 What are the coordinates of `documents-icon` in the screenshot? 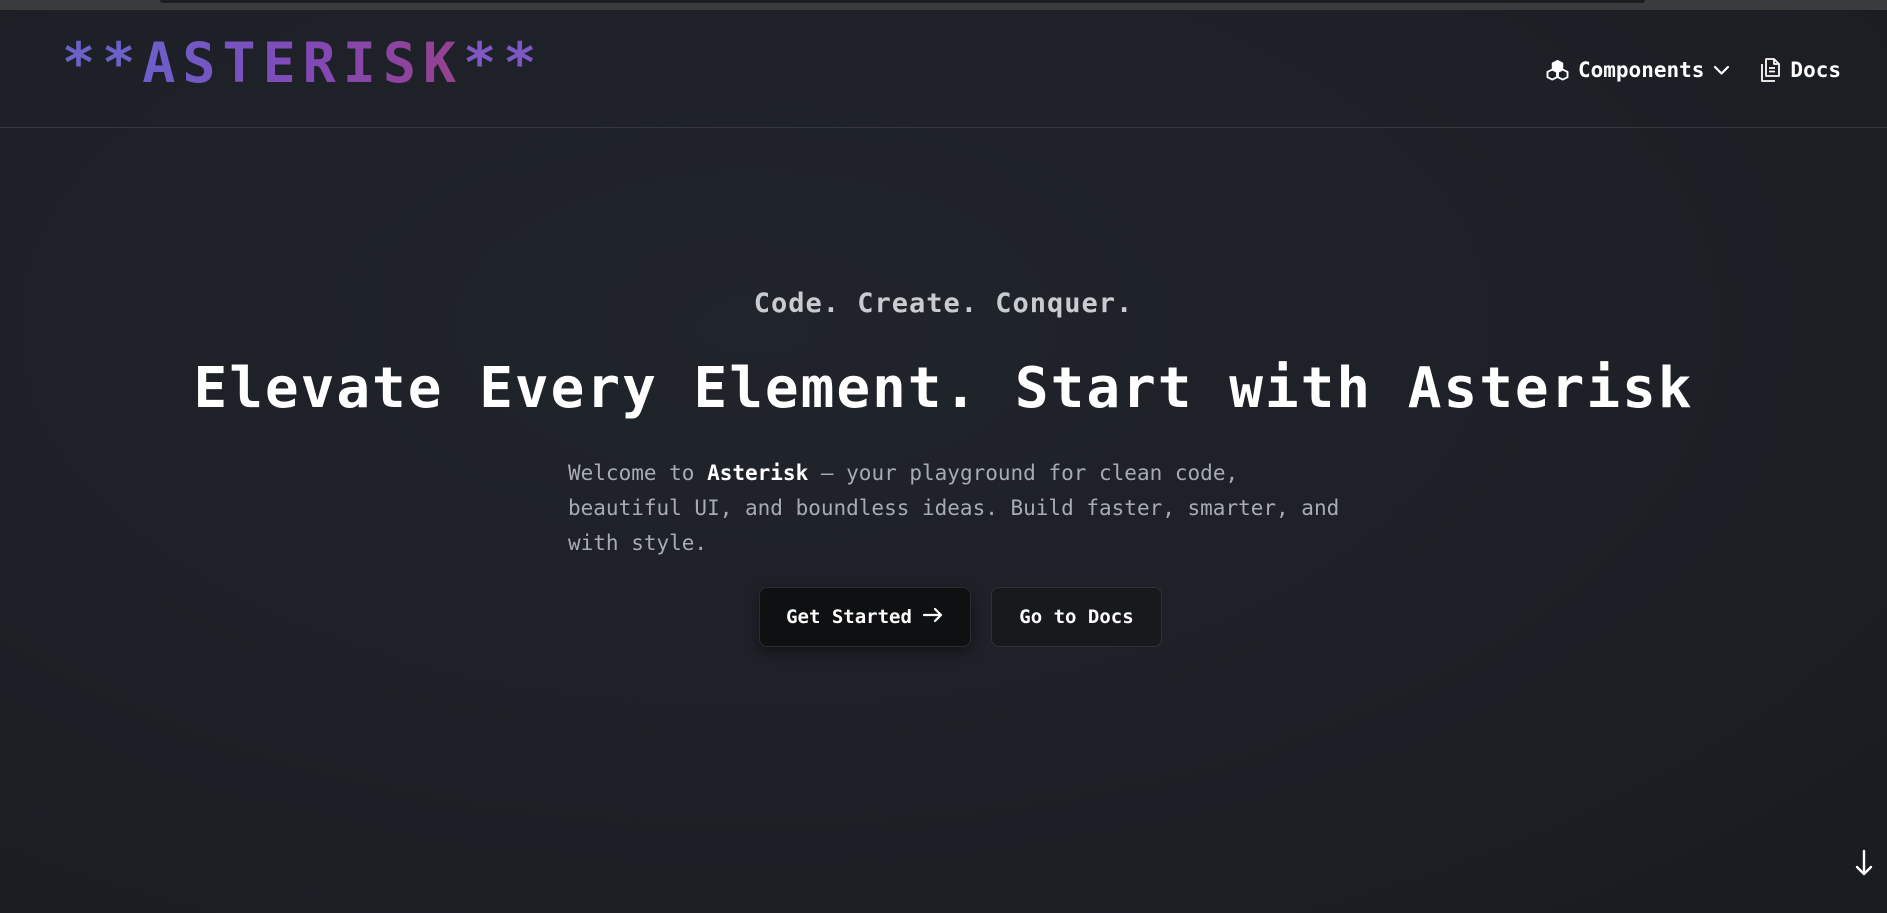 It's located at (1770, 70).